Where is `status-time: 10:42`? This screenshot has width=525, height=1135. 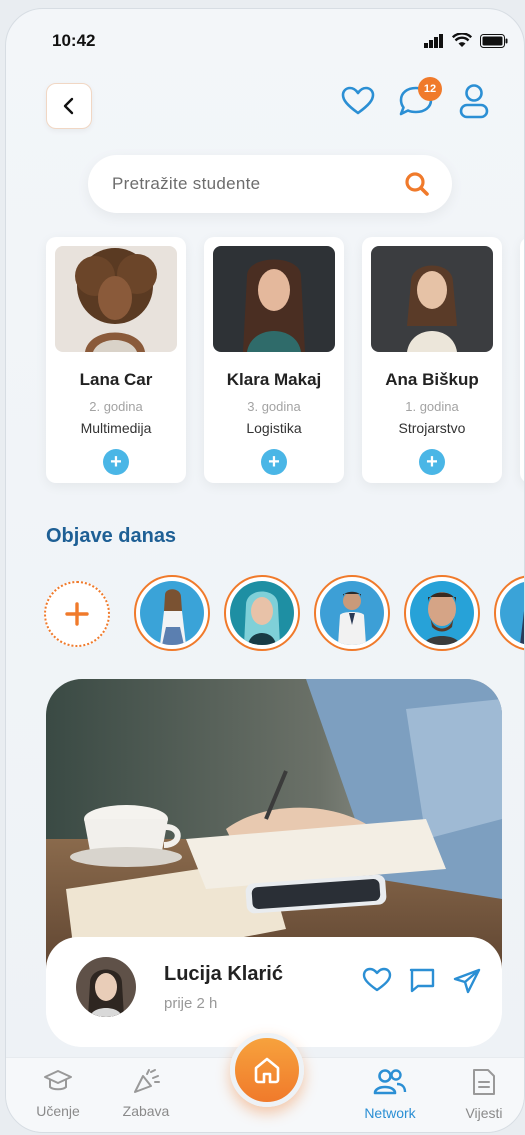 status-time: 10:42 is located at coordinates (74, 40).